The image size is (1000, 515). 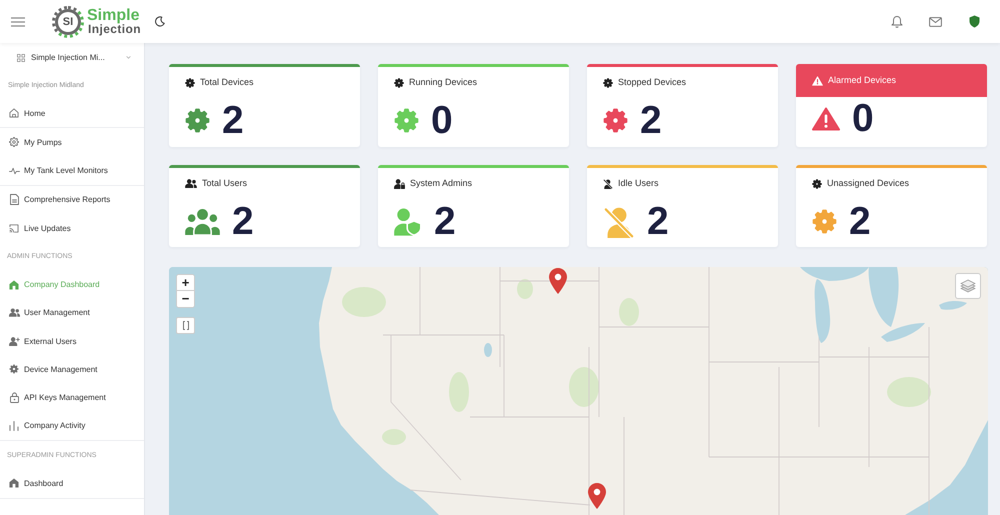 What do you see at coordinates (897, 21) in the screenshot?
I see `bell-icon` at bounding box center [897, 21].